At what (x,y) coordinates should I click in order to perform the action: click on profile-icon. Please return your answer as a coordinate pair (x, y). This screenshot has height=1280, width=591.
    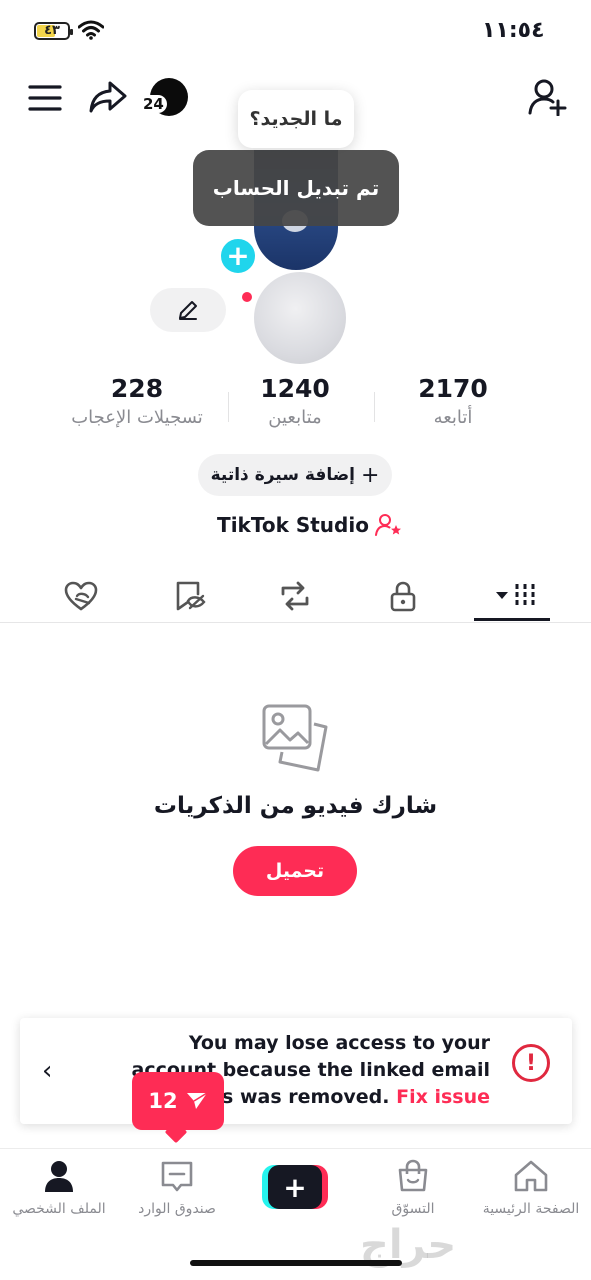
    Looking at the image, I should click on (59, 1176).